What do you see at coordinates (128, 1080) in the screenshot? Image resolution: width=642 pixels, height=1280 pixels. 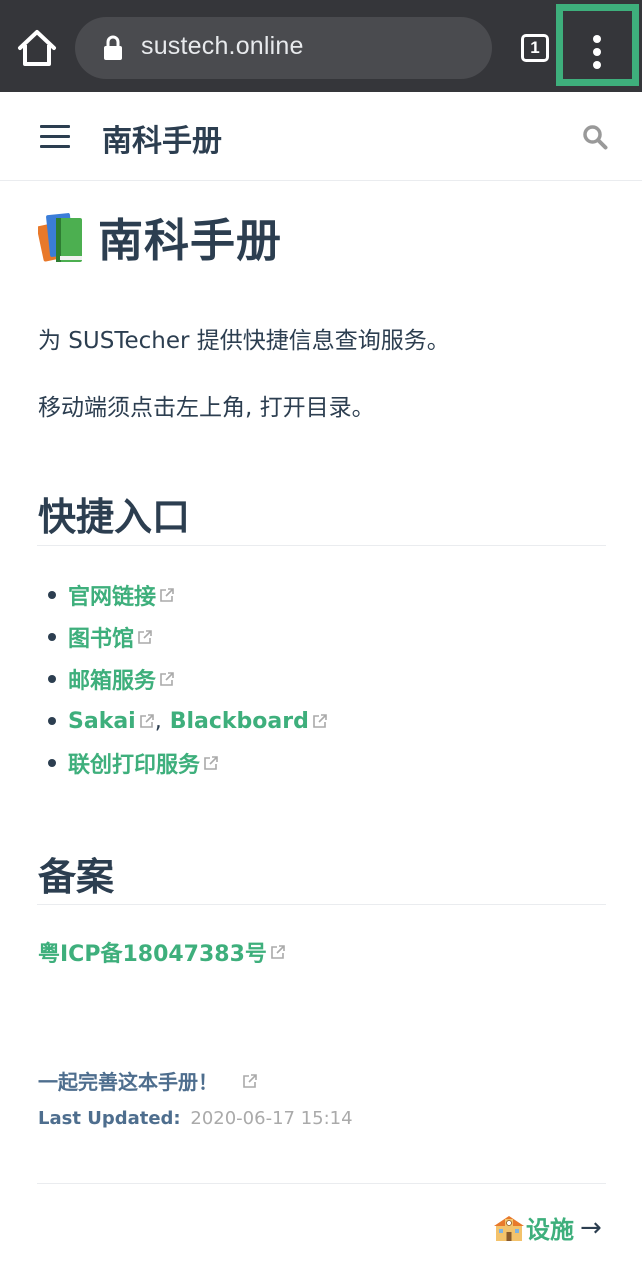 I see `edit-page-label: 一起完善这本手册！` at bounding box center [128, 1080].